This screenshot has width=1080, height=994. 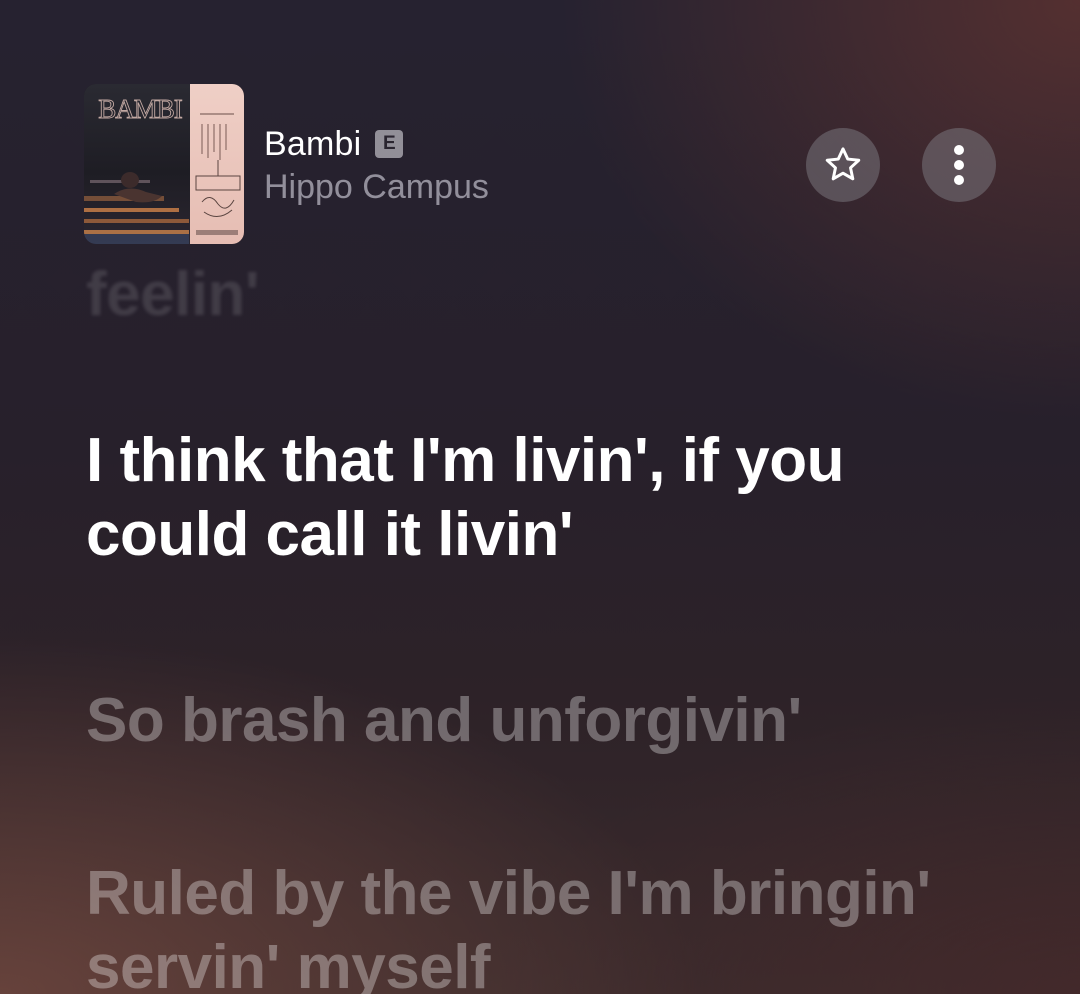 I want to click on more-options-button, so click(x=959, y=165).